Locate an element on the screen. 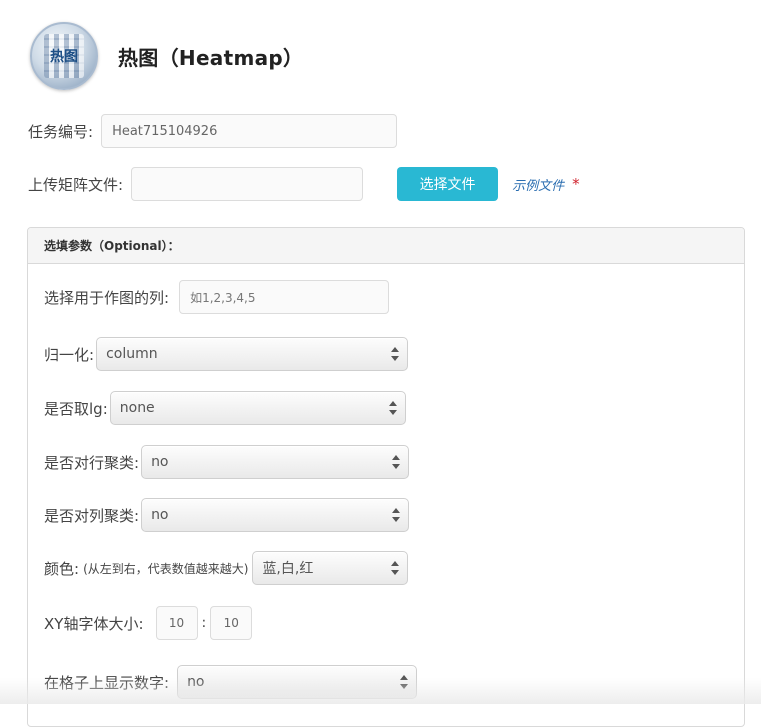  example-file-link: 示例文件 is located at coordinates (538, 184).